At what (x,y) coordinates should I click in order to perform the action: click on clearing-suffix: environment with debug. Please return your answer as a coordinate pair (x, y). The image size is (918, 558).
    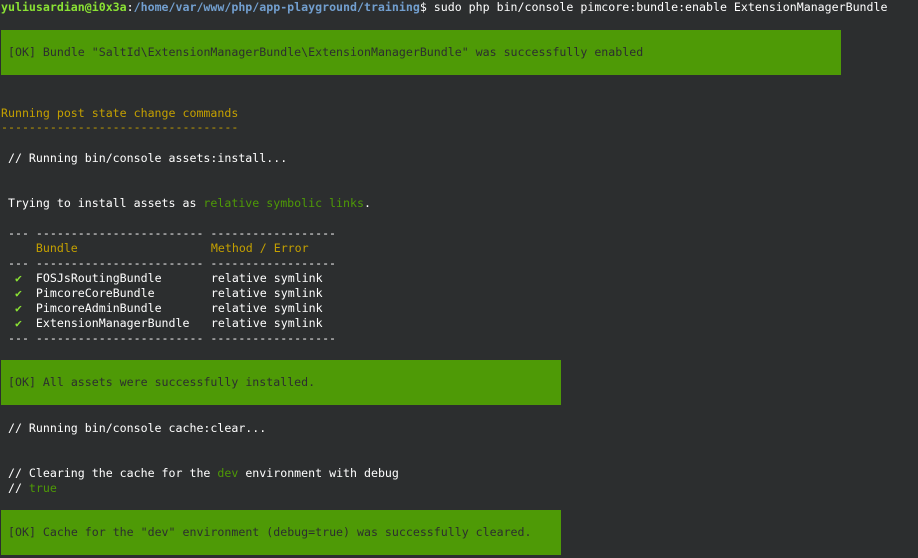
    Looking at the image, I should click on (318, 473).